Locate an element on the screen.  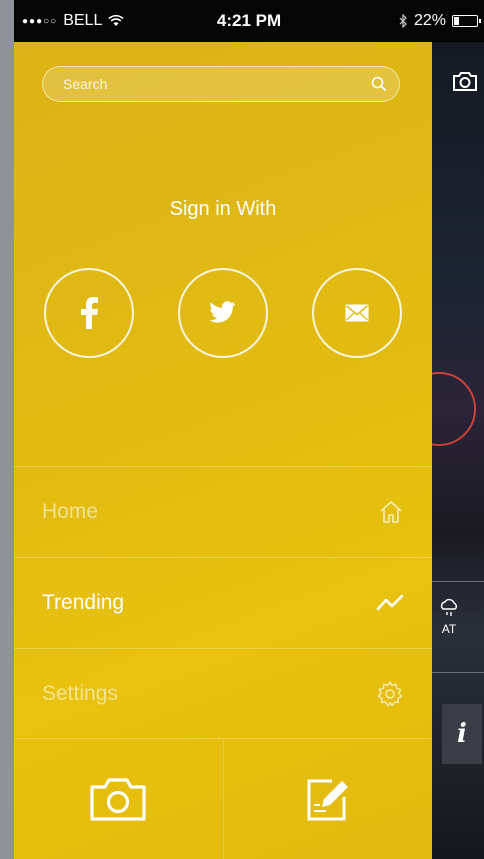
email-button is located at coordinates (357, 313).